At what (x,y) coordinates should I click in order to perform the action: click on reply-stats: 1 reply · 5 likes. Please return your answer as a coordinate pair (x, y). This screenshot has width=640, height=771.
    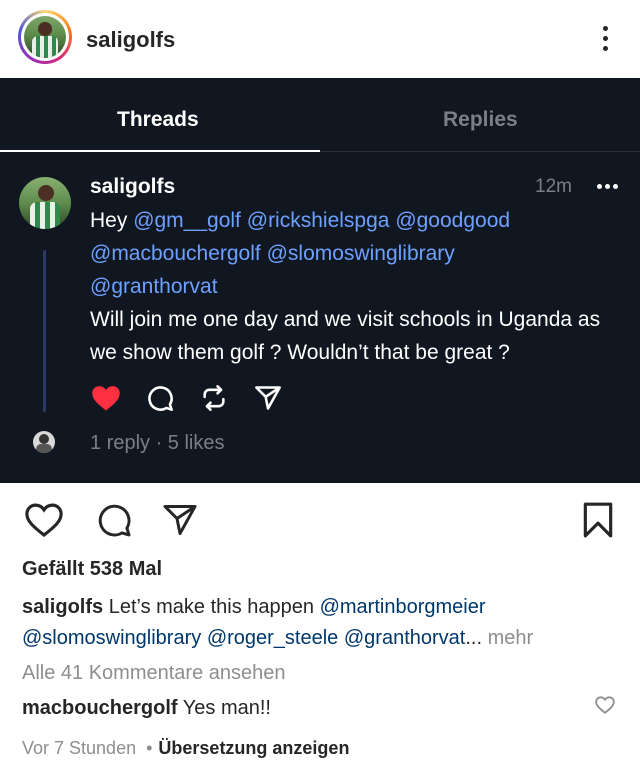
    Looking at the image, I should click on (157, 443).